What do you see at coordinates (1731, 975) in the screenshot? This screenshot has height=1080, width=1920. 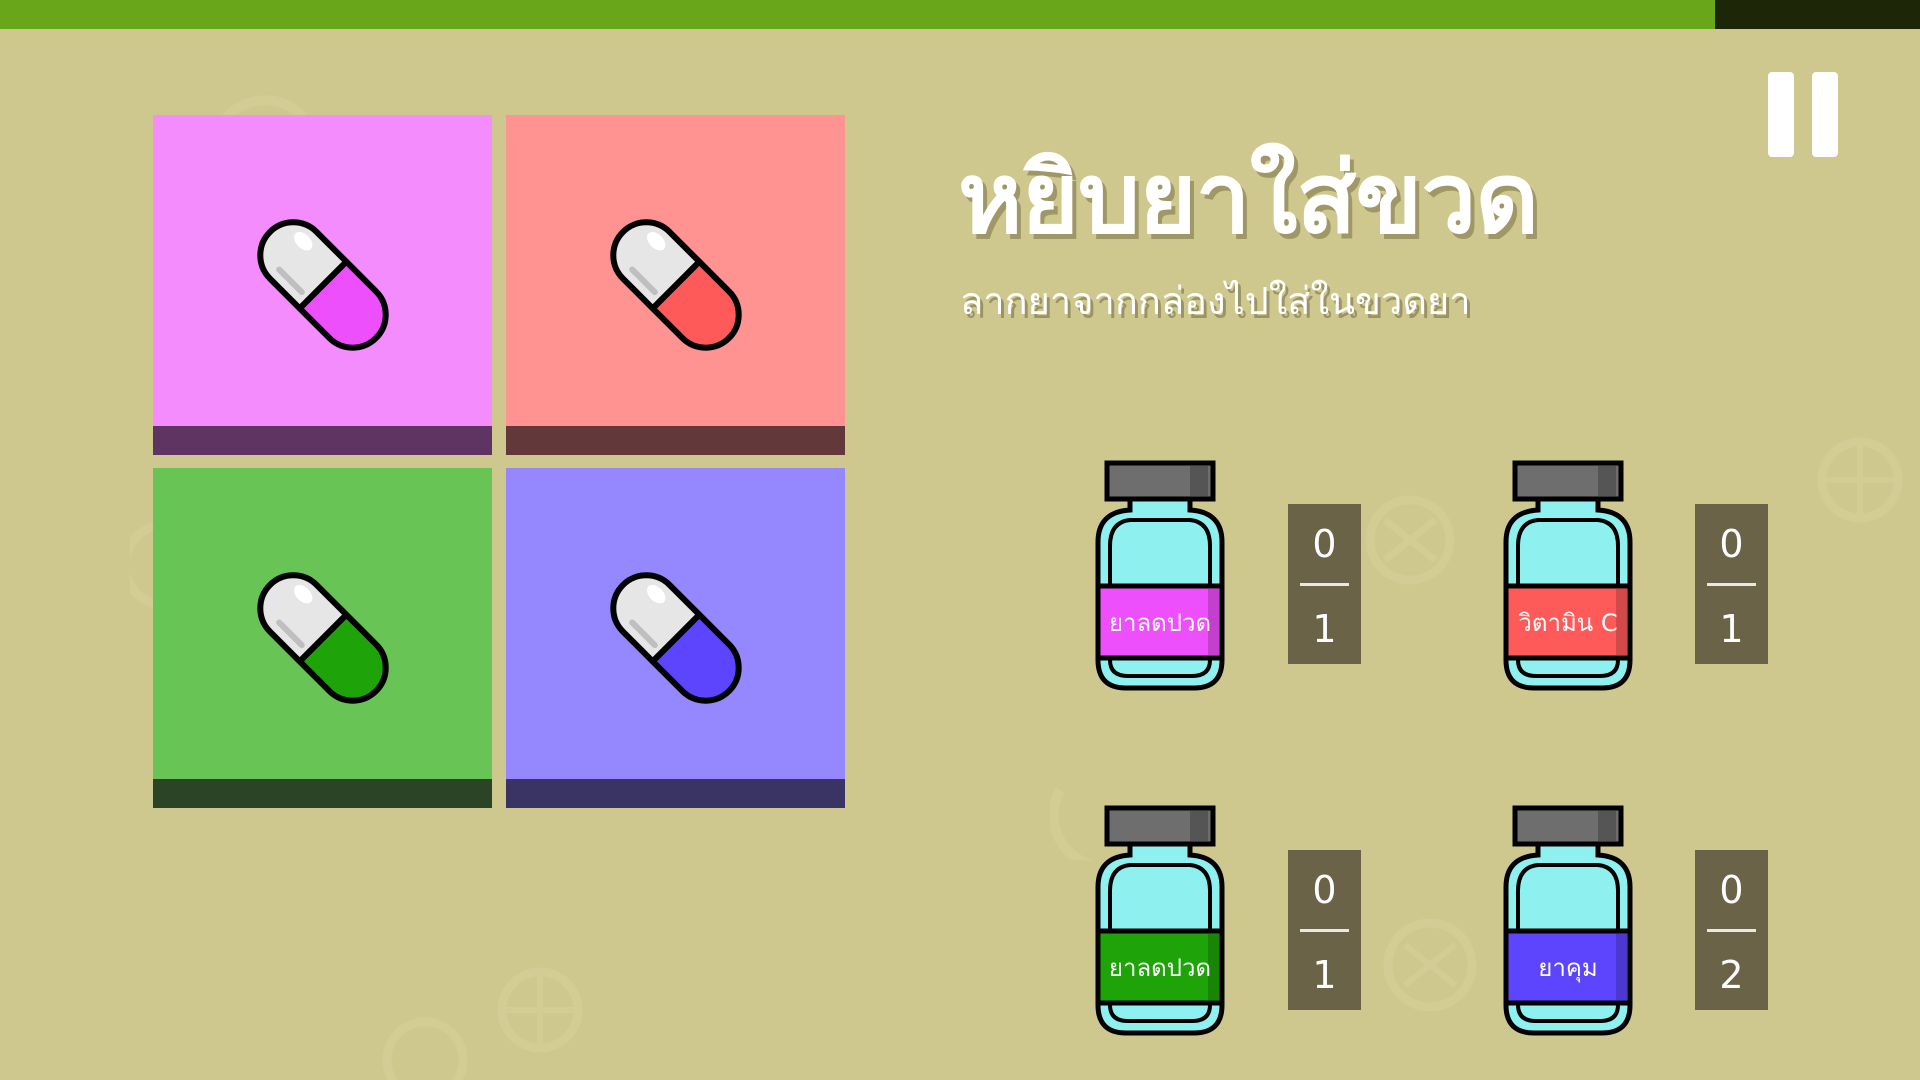 I see `counter-target: 2` at bounding box center [1731, 975].